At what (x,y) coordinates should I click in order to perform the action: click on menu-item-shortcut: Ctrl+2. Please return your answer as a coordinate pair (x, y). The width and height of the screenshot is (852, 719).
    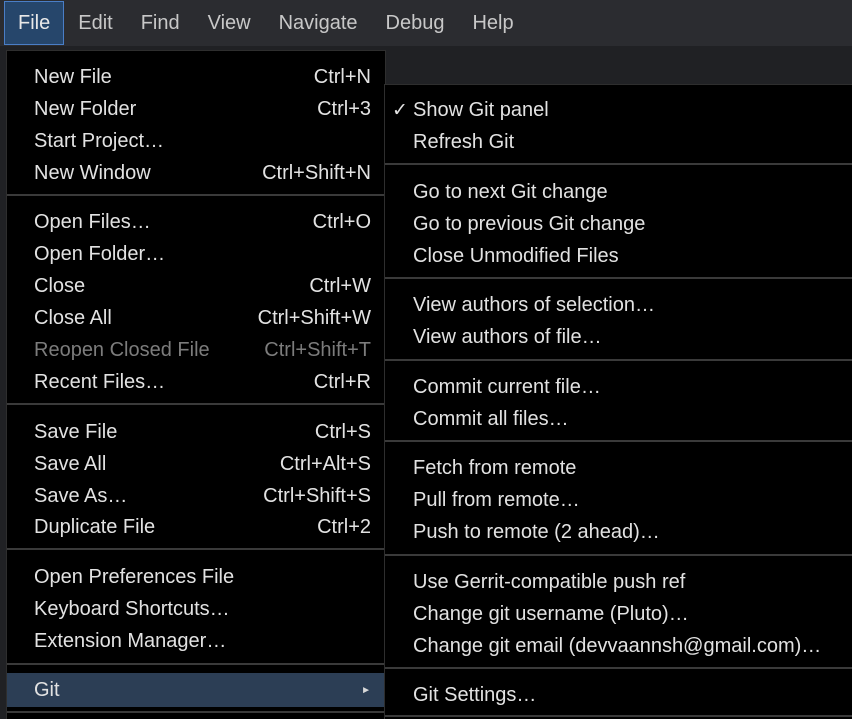
    Looking at the image, I should click on (344, 526).